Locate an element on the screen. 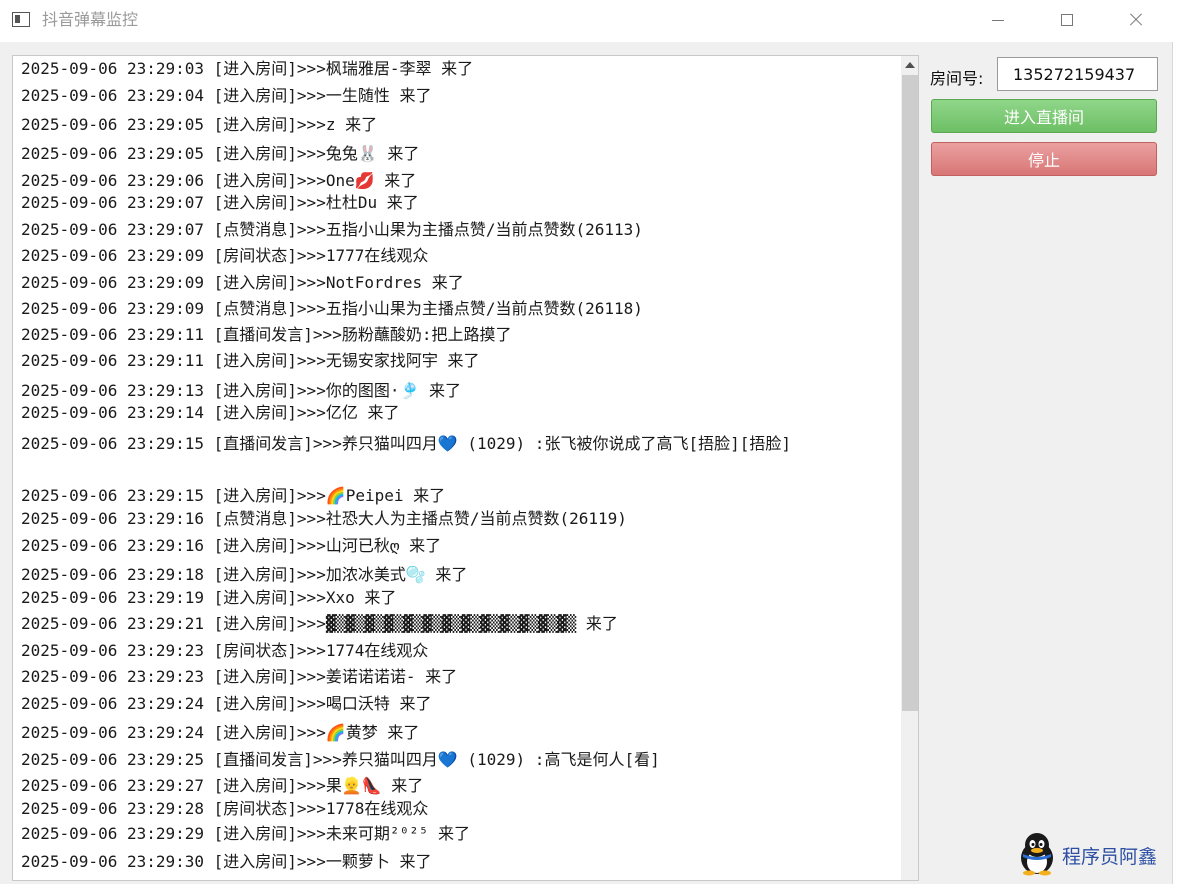 The width and height of the screenshot is (1179, 884). log-line: 2025-09-06 23:29:13 [进入房间]>>>你的图图·🎐 来了 is located at coordinates (241, 390).